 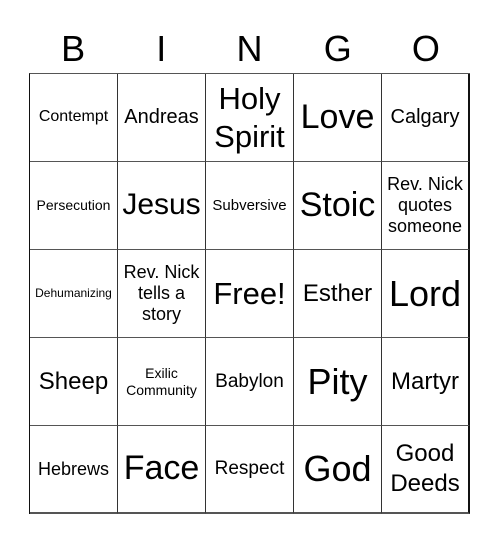 I want to click on bingo-cell: Stoic, so click(x=338, y=206).